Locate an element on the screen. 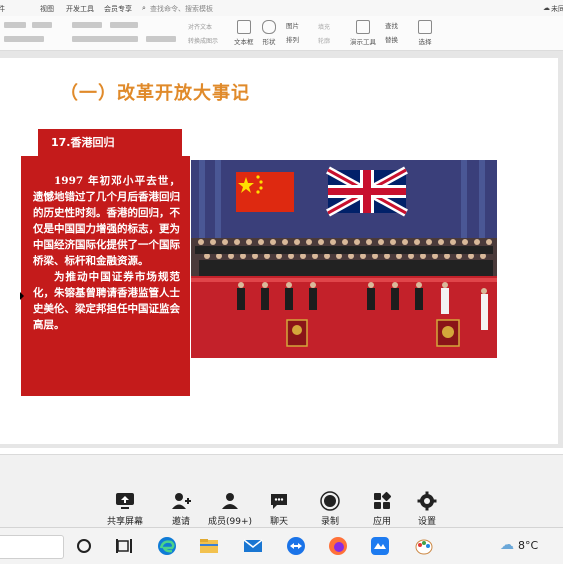  share-screen-button: 共享屏幕 is located at coordinates (125, 509).